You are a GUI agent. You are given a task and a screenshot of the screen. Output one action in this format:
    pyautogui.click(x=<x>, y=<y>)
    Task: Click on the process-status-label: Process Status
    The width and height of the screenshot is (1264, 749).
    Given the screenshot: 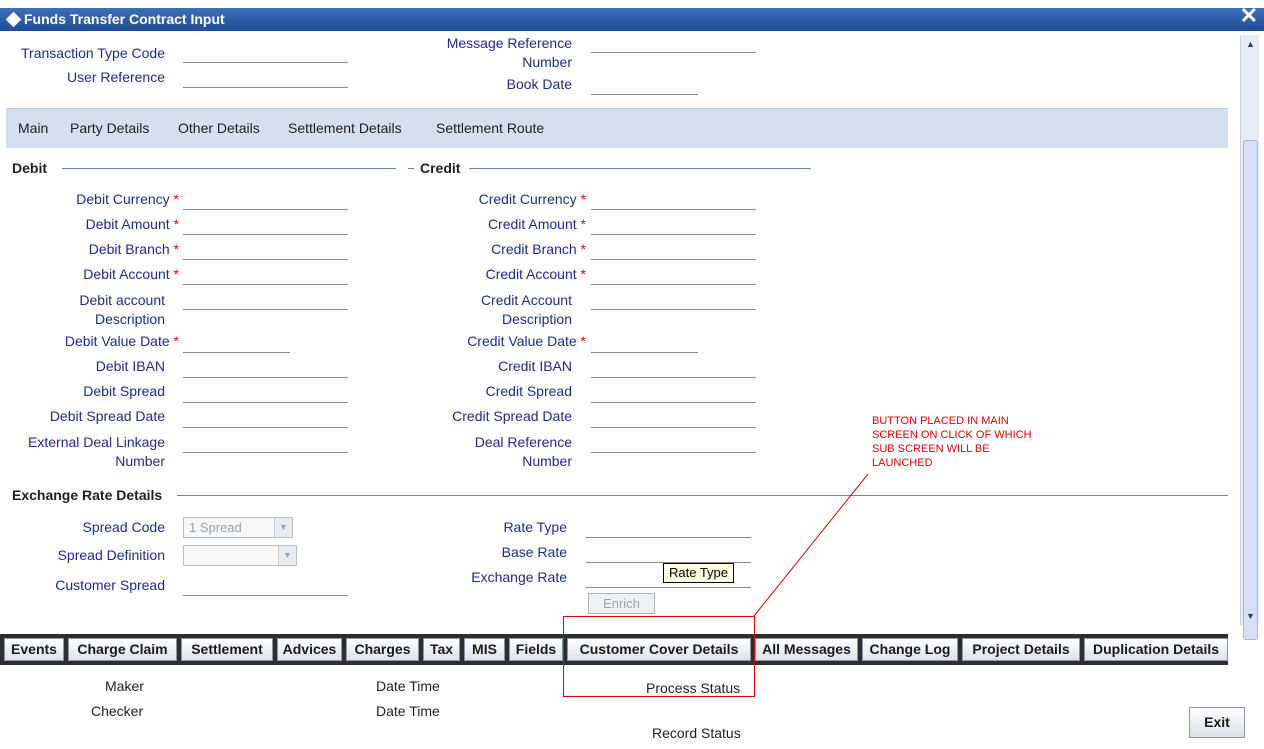 What is the action you would take?
    pyautogui.click(x=693, y=688)
    